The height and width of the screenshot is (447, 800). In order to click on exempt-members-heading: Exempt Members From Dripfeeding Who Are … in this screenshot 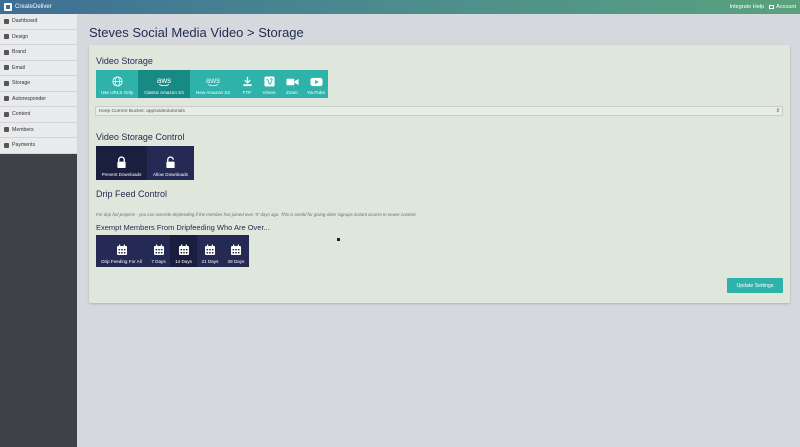, I will do `click(183, 227)`.